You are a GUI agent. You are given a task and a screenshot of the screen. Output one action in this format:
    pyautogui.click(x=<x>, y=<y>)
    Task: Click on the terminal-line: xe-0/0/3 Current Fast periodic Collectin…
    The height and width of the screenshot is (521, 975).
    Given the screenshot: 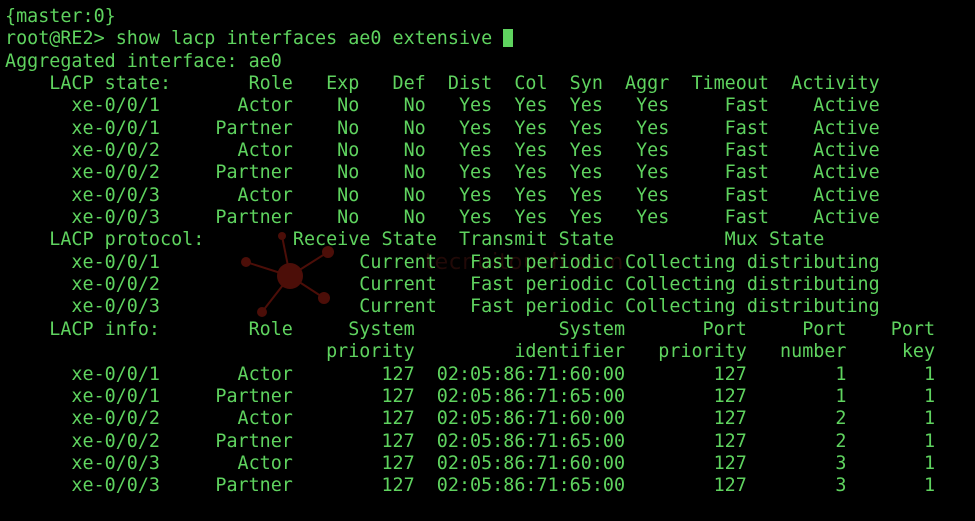 What is the action you would take?
    pyautogui.click(x=470, y=307)
    